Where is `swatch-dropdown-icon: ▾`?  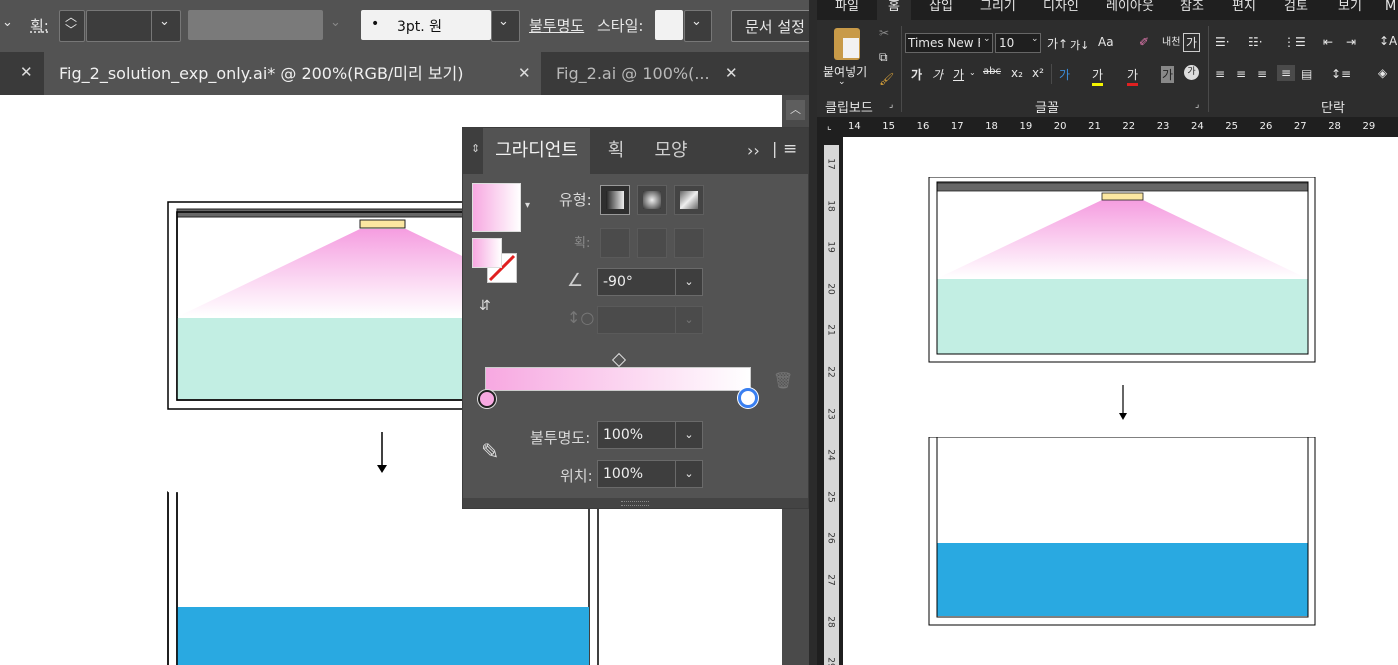
swatch-dropdown-icon: ▾ is located at coordinates (527, 205).